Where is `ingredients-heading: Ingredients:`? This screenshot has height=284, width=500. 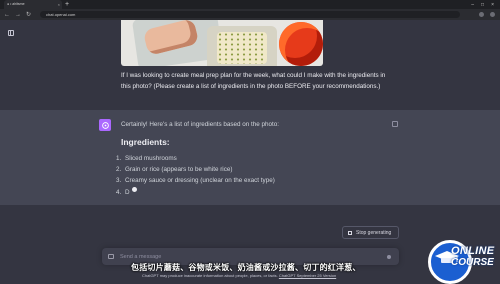
ingredients-heading: Ingredients: is located at coordinates (145, 142).